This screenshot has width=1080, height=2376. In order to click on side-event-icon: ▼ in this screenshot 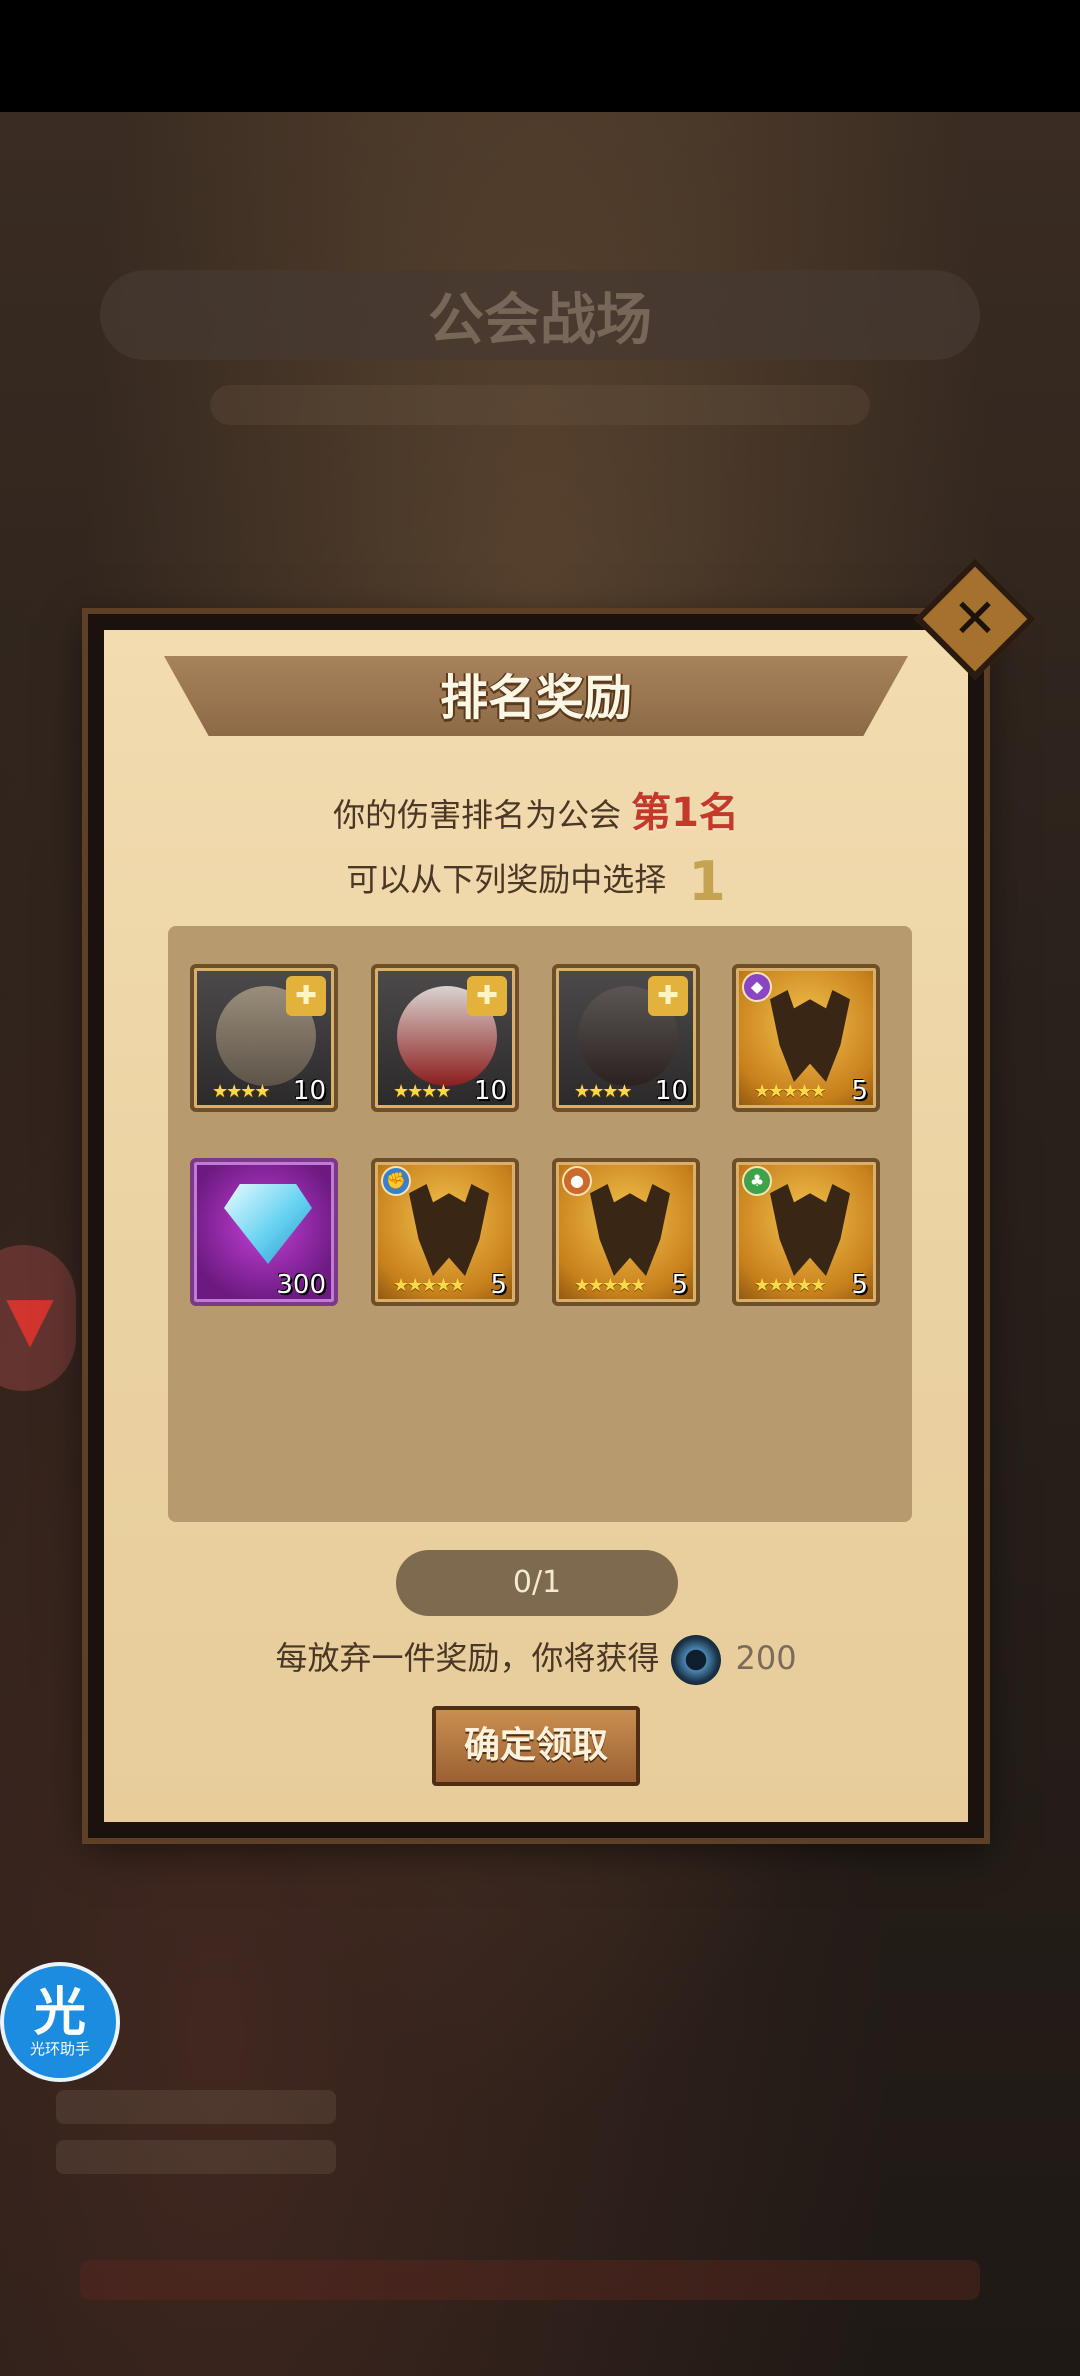, I will do `click(30, 1318)`.